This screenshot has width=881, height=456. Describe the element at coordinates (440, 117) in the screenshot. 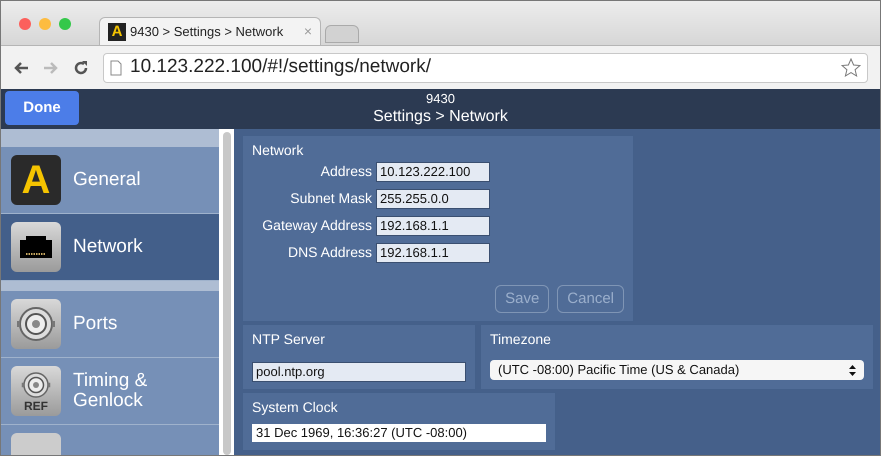

I see `page-title: Settings > Network` at that location.